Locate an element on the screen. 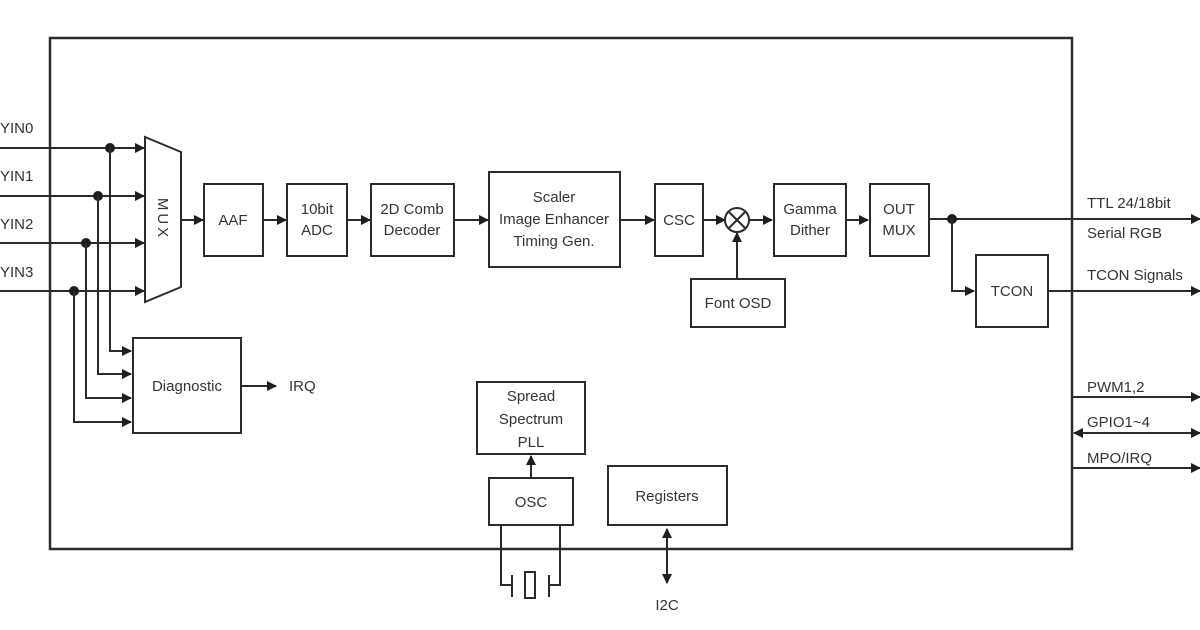  block-registers: Registers is located at coordinates (667, 495).